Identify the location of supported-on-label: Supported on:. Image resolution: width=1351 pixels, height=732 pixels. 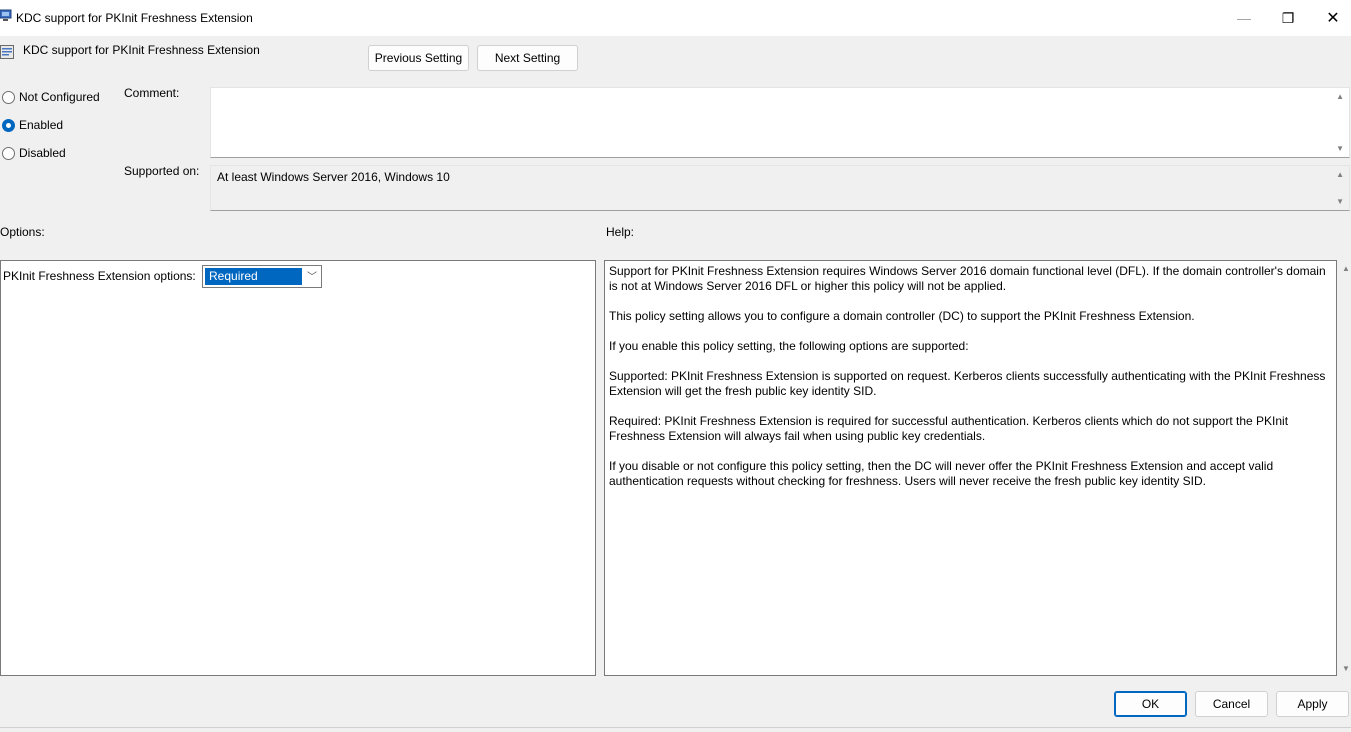
(162, 171).